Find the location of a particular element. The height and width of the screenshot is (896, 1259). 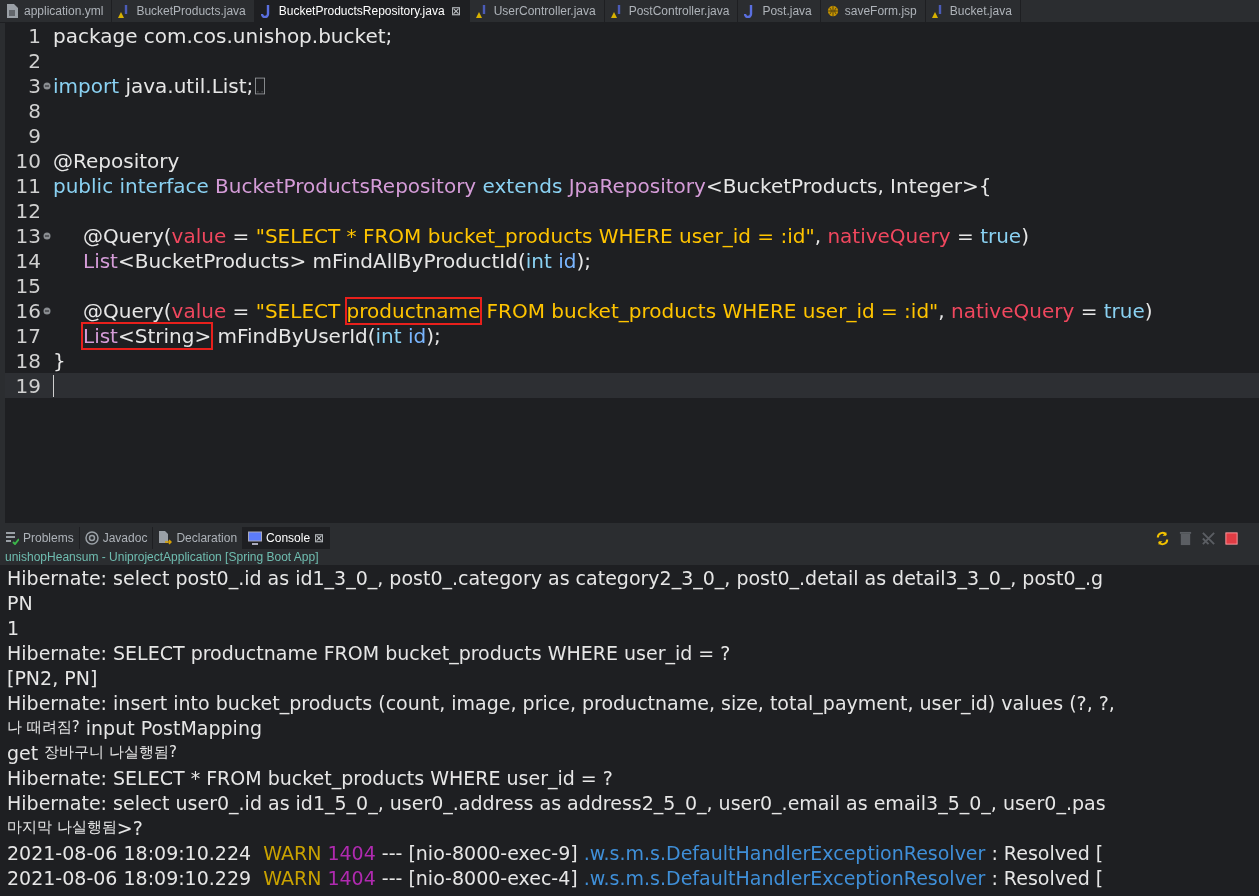

console-line: Hibernate: insert into bucket_products (count, image, price, productname, size, total_payment, user_id) values (?, ?, is located at coordinates (561, 702).